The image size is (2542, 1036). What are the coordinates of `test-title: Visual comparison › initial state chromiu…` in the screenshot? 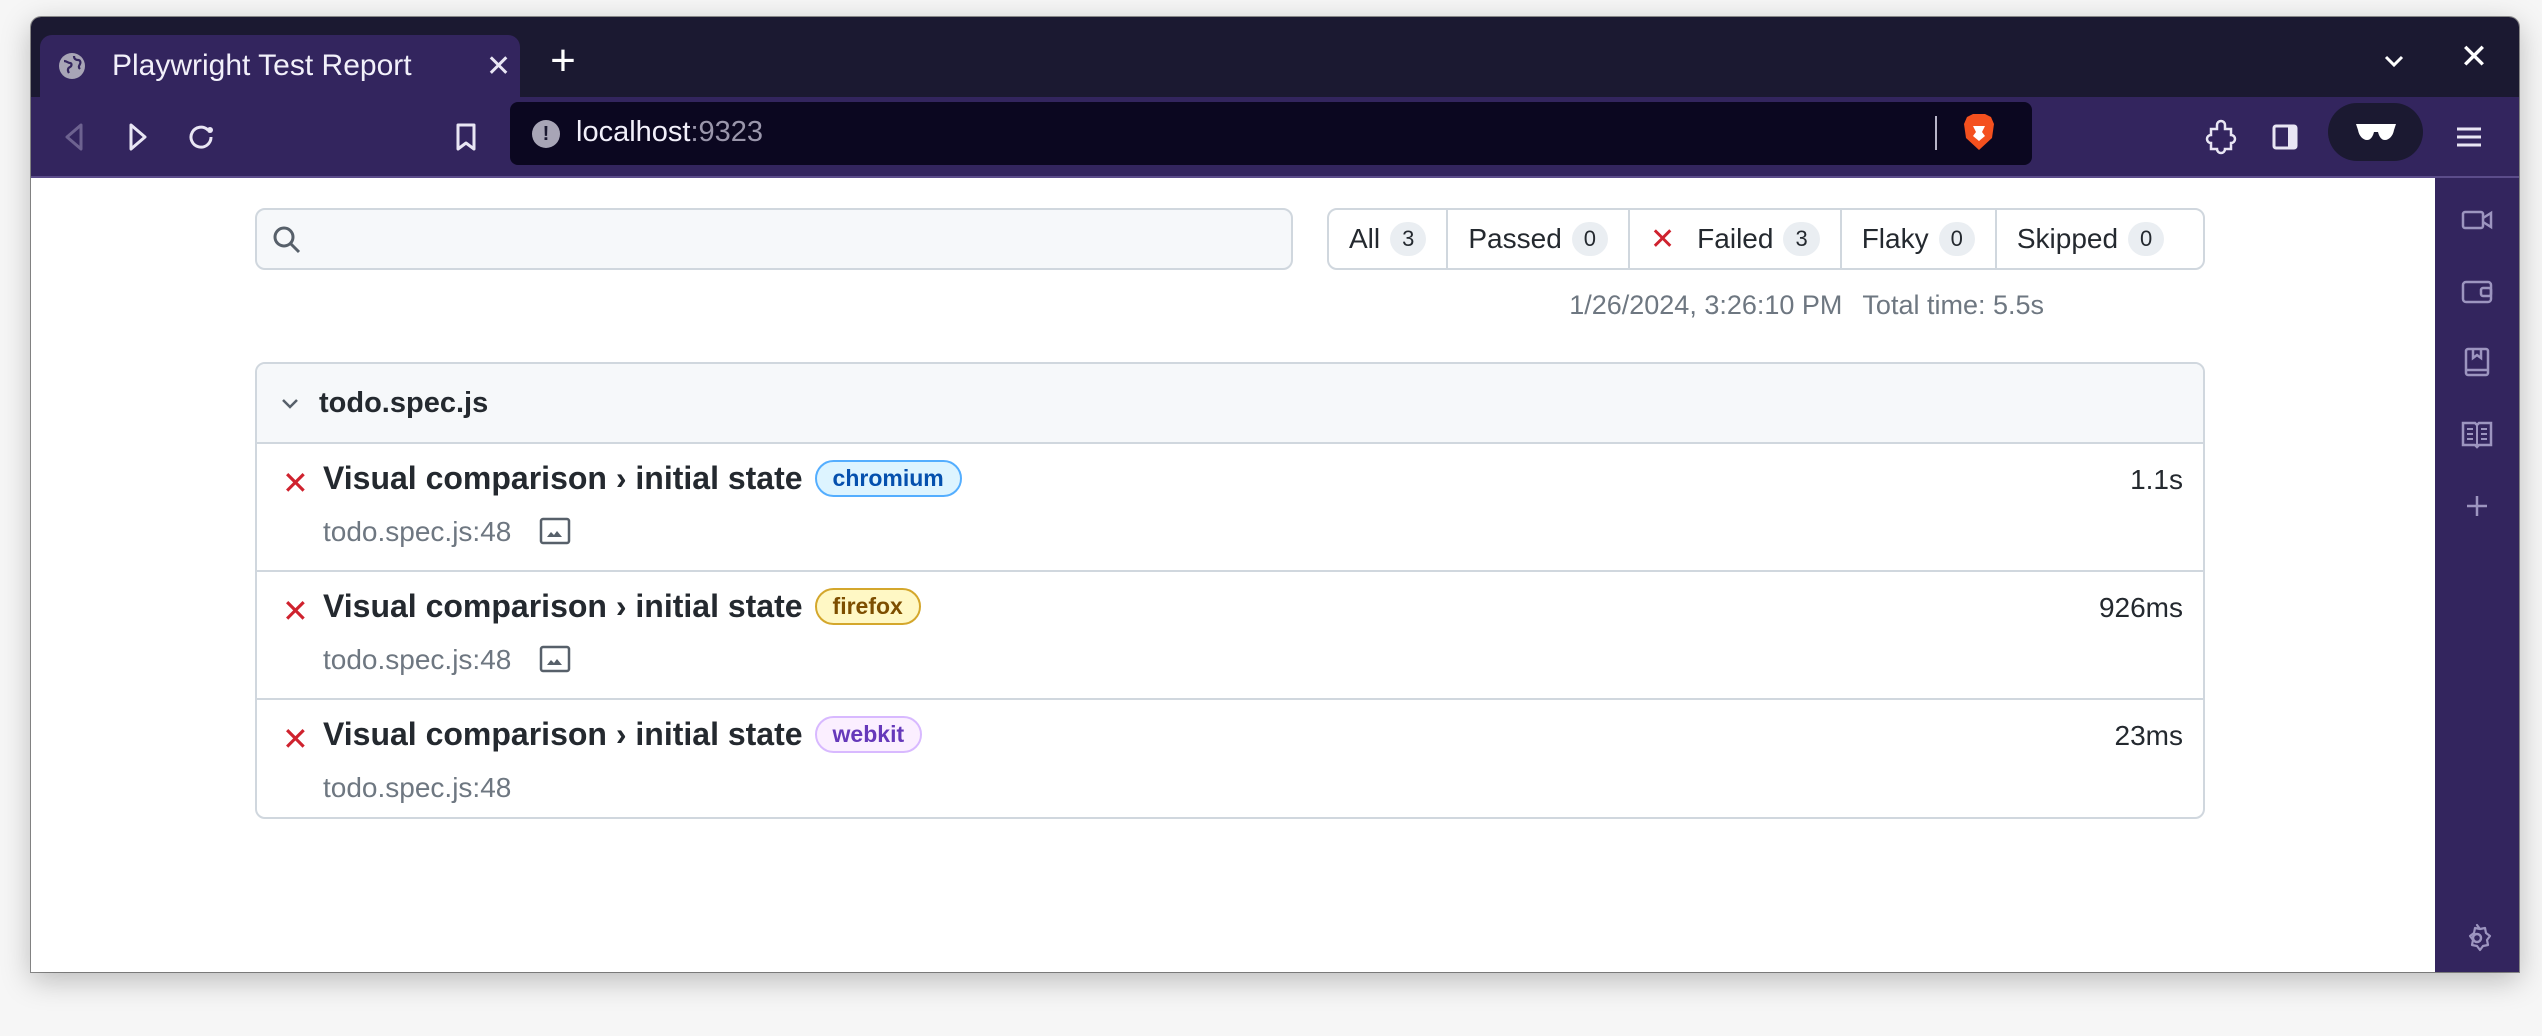 It's located at (642, 478).